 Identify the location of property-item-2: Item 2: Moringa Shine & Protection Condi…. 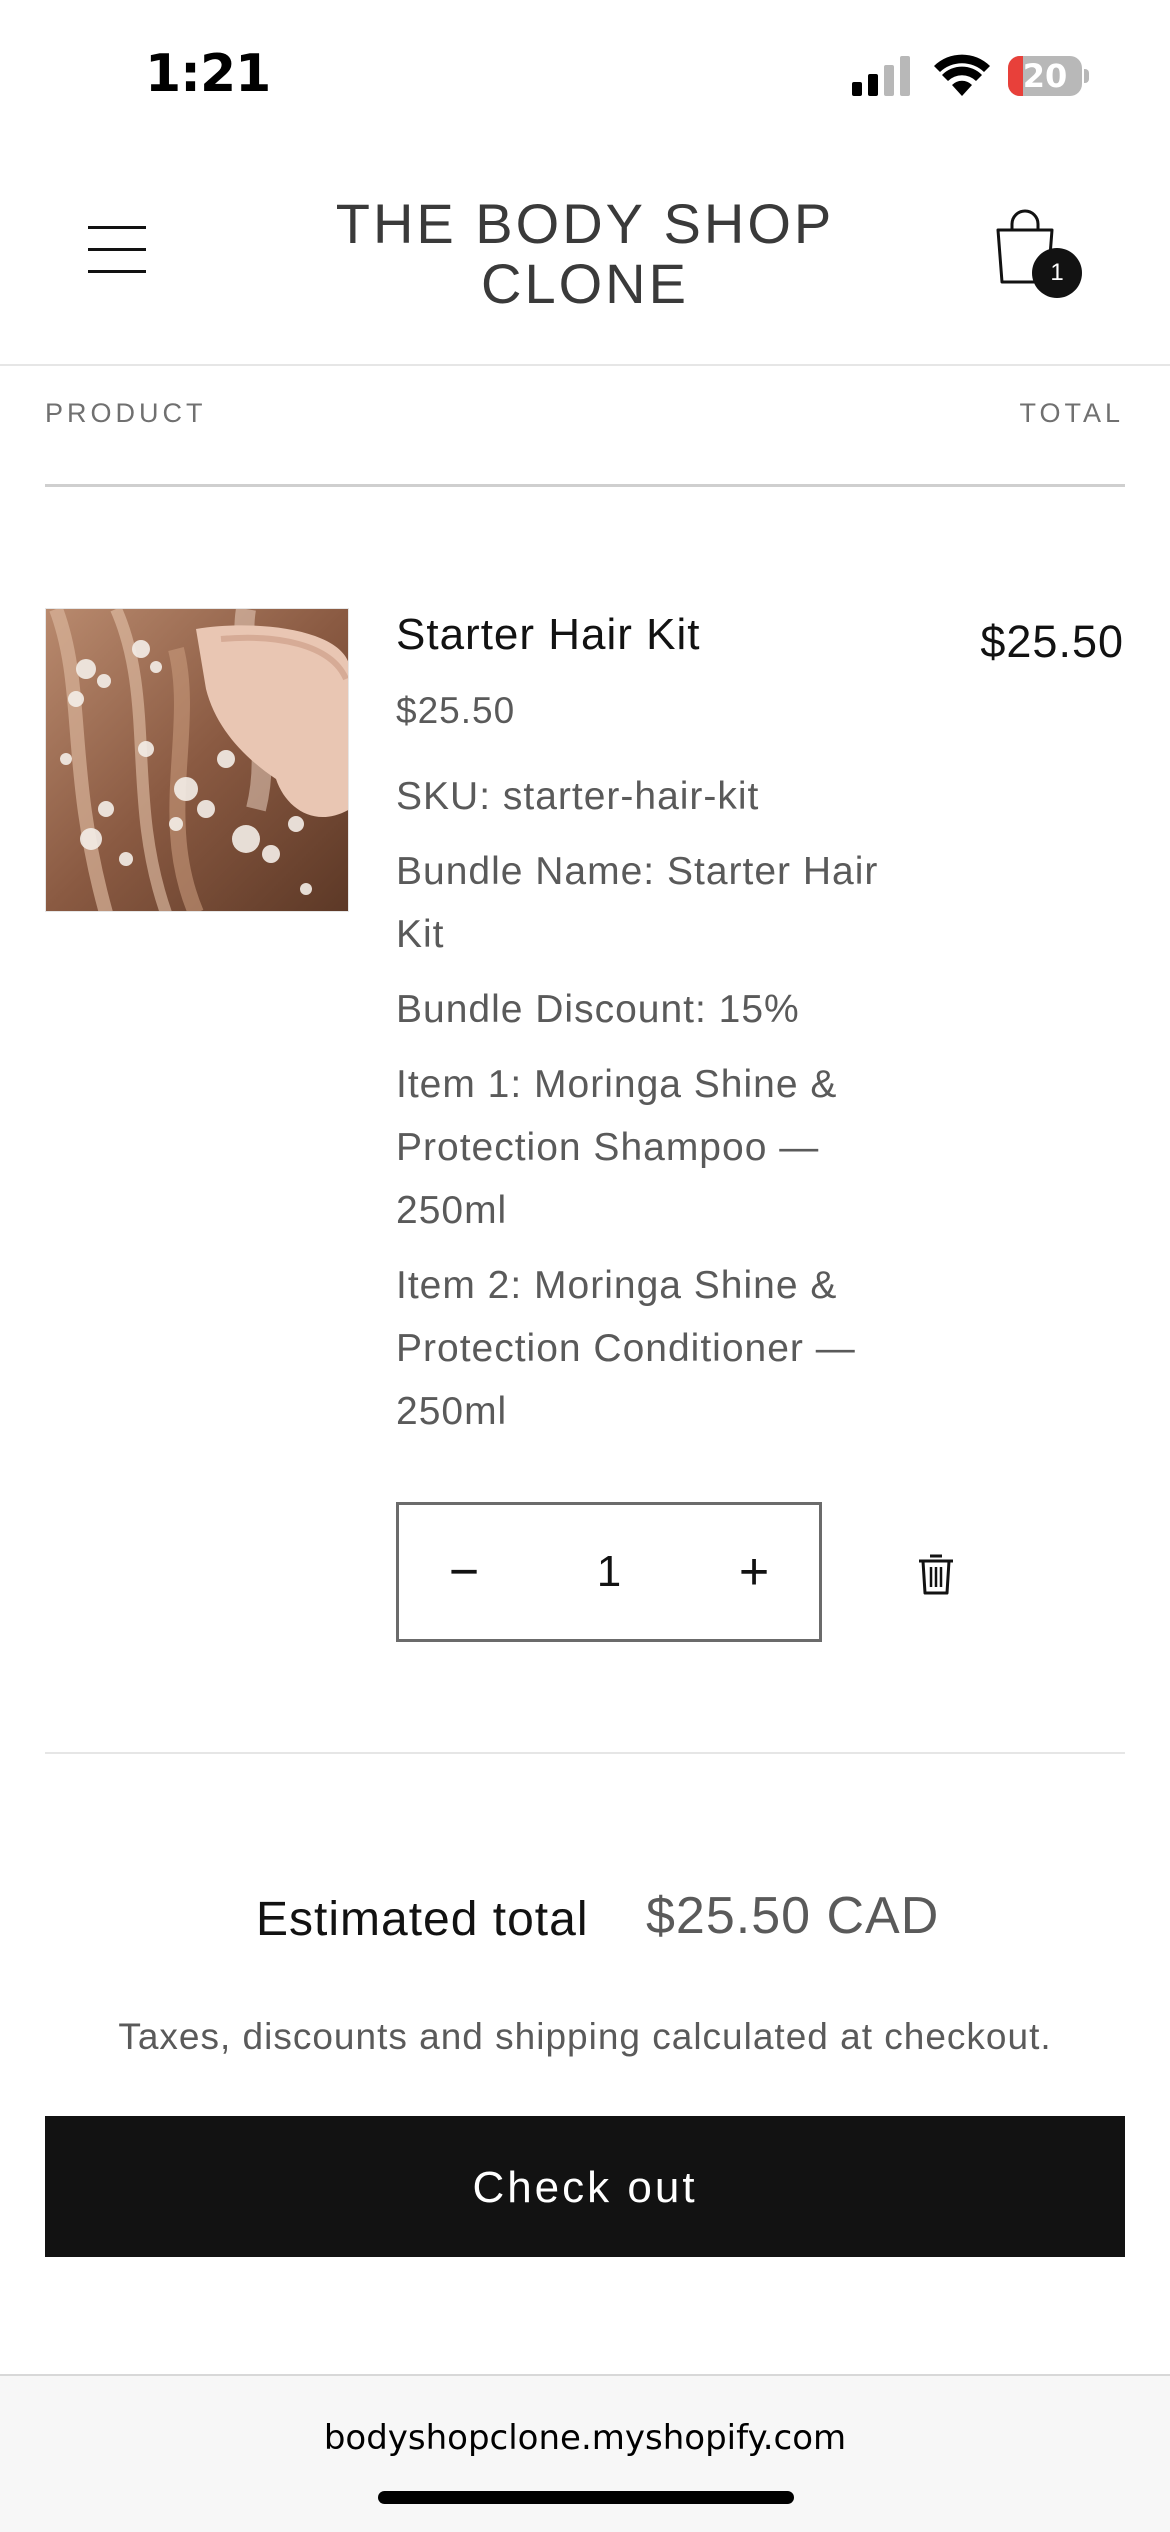
(626, 1348).